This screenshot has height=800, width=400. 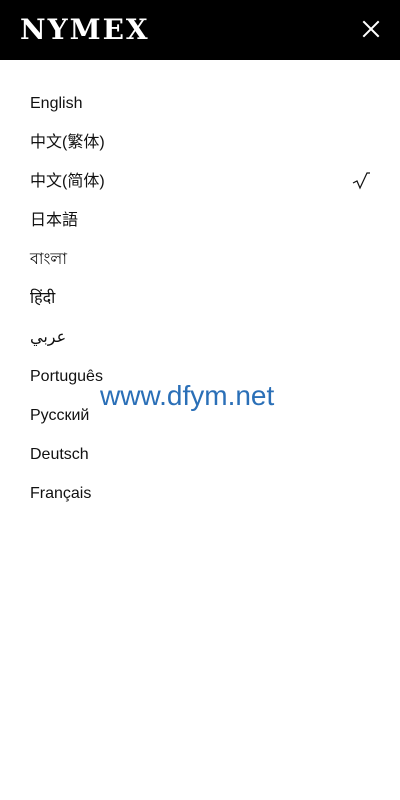 What do you see at coordinates (200, 337) in the screenshot?
I see `language-option-arabic: عربي` at bounding box center [200, 337].